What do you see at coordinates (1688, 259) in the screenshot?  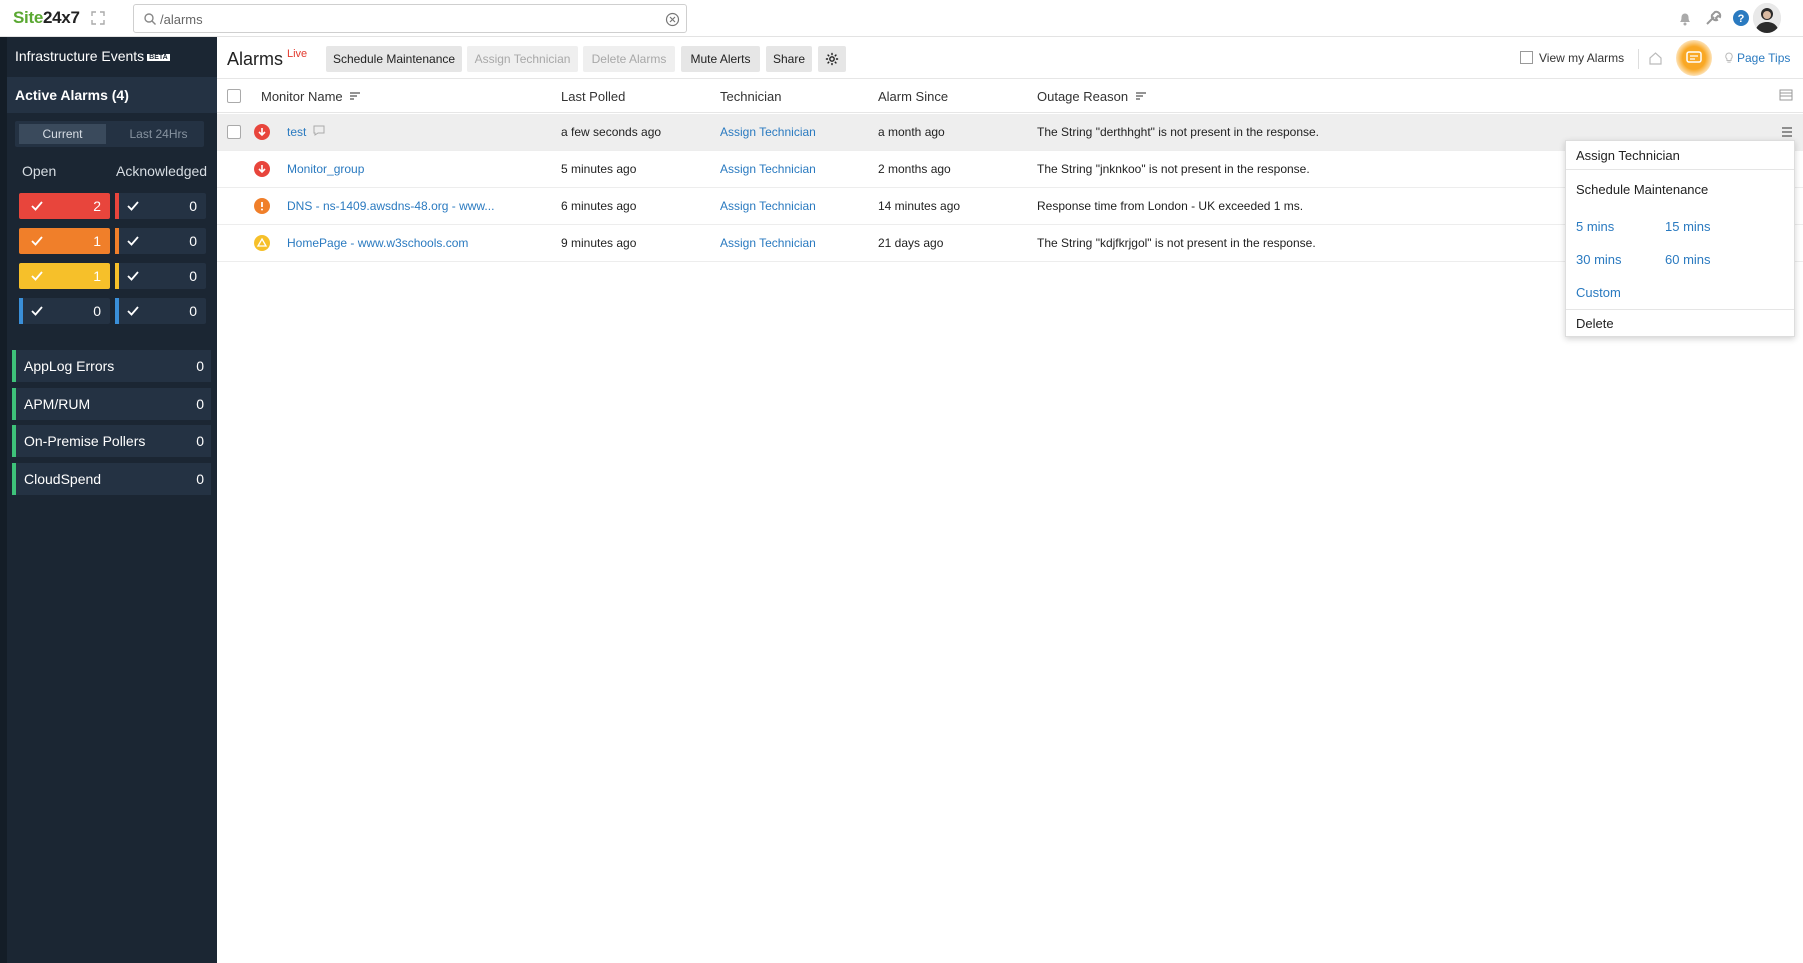 I see `menu-60-mins: 60 mins` at bounding box center [1688, 259].